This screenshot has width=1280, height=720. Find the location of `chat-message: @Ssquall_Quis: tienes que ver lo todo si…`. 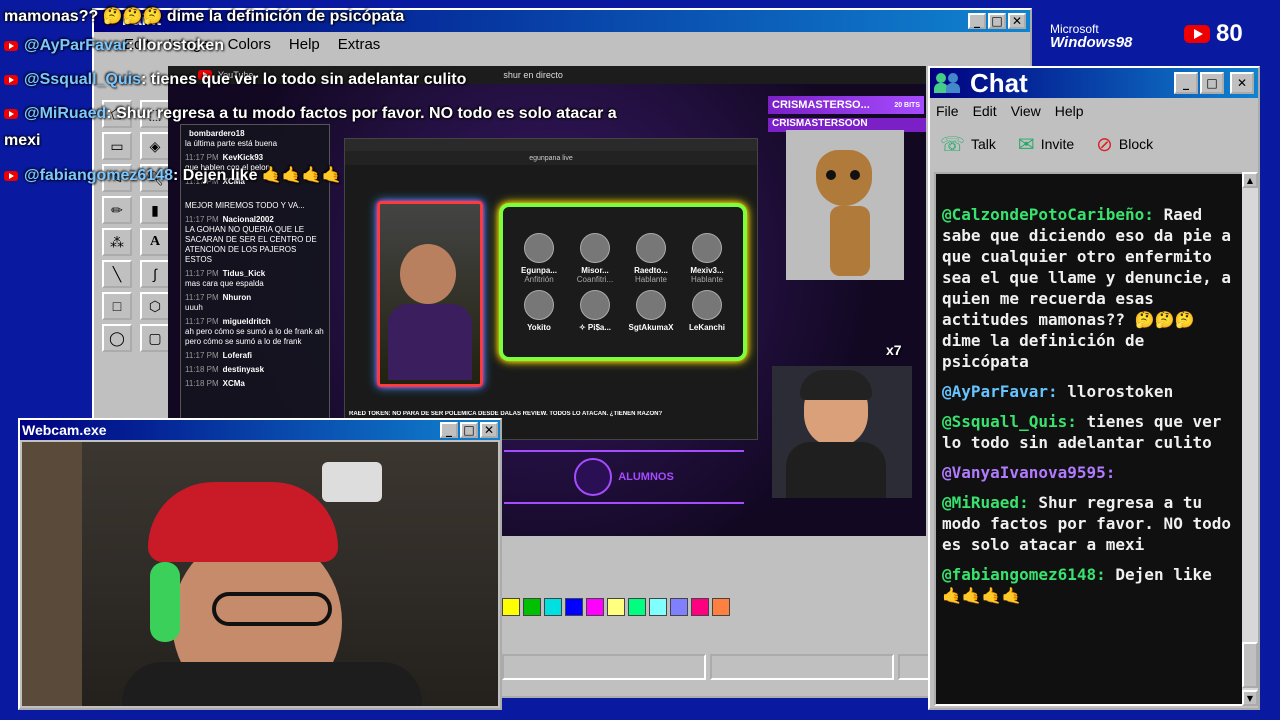

chat-message: @Ssquall_Quis: tienes que ver lo todo si… is located at coordinates (1088, 432).